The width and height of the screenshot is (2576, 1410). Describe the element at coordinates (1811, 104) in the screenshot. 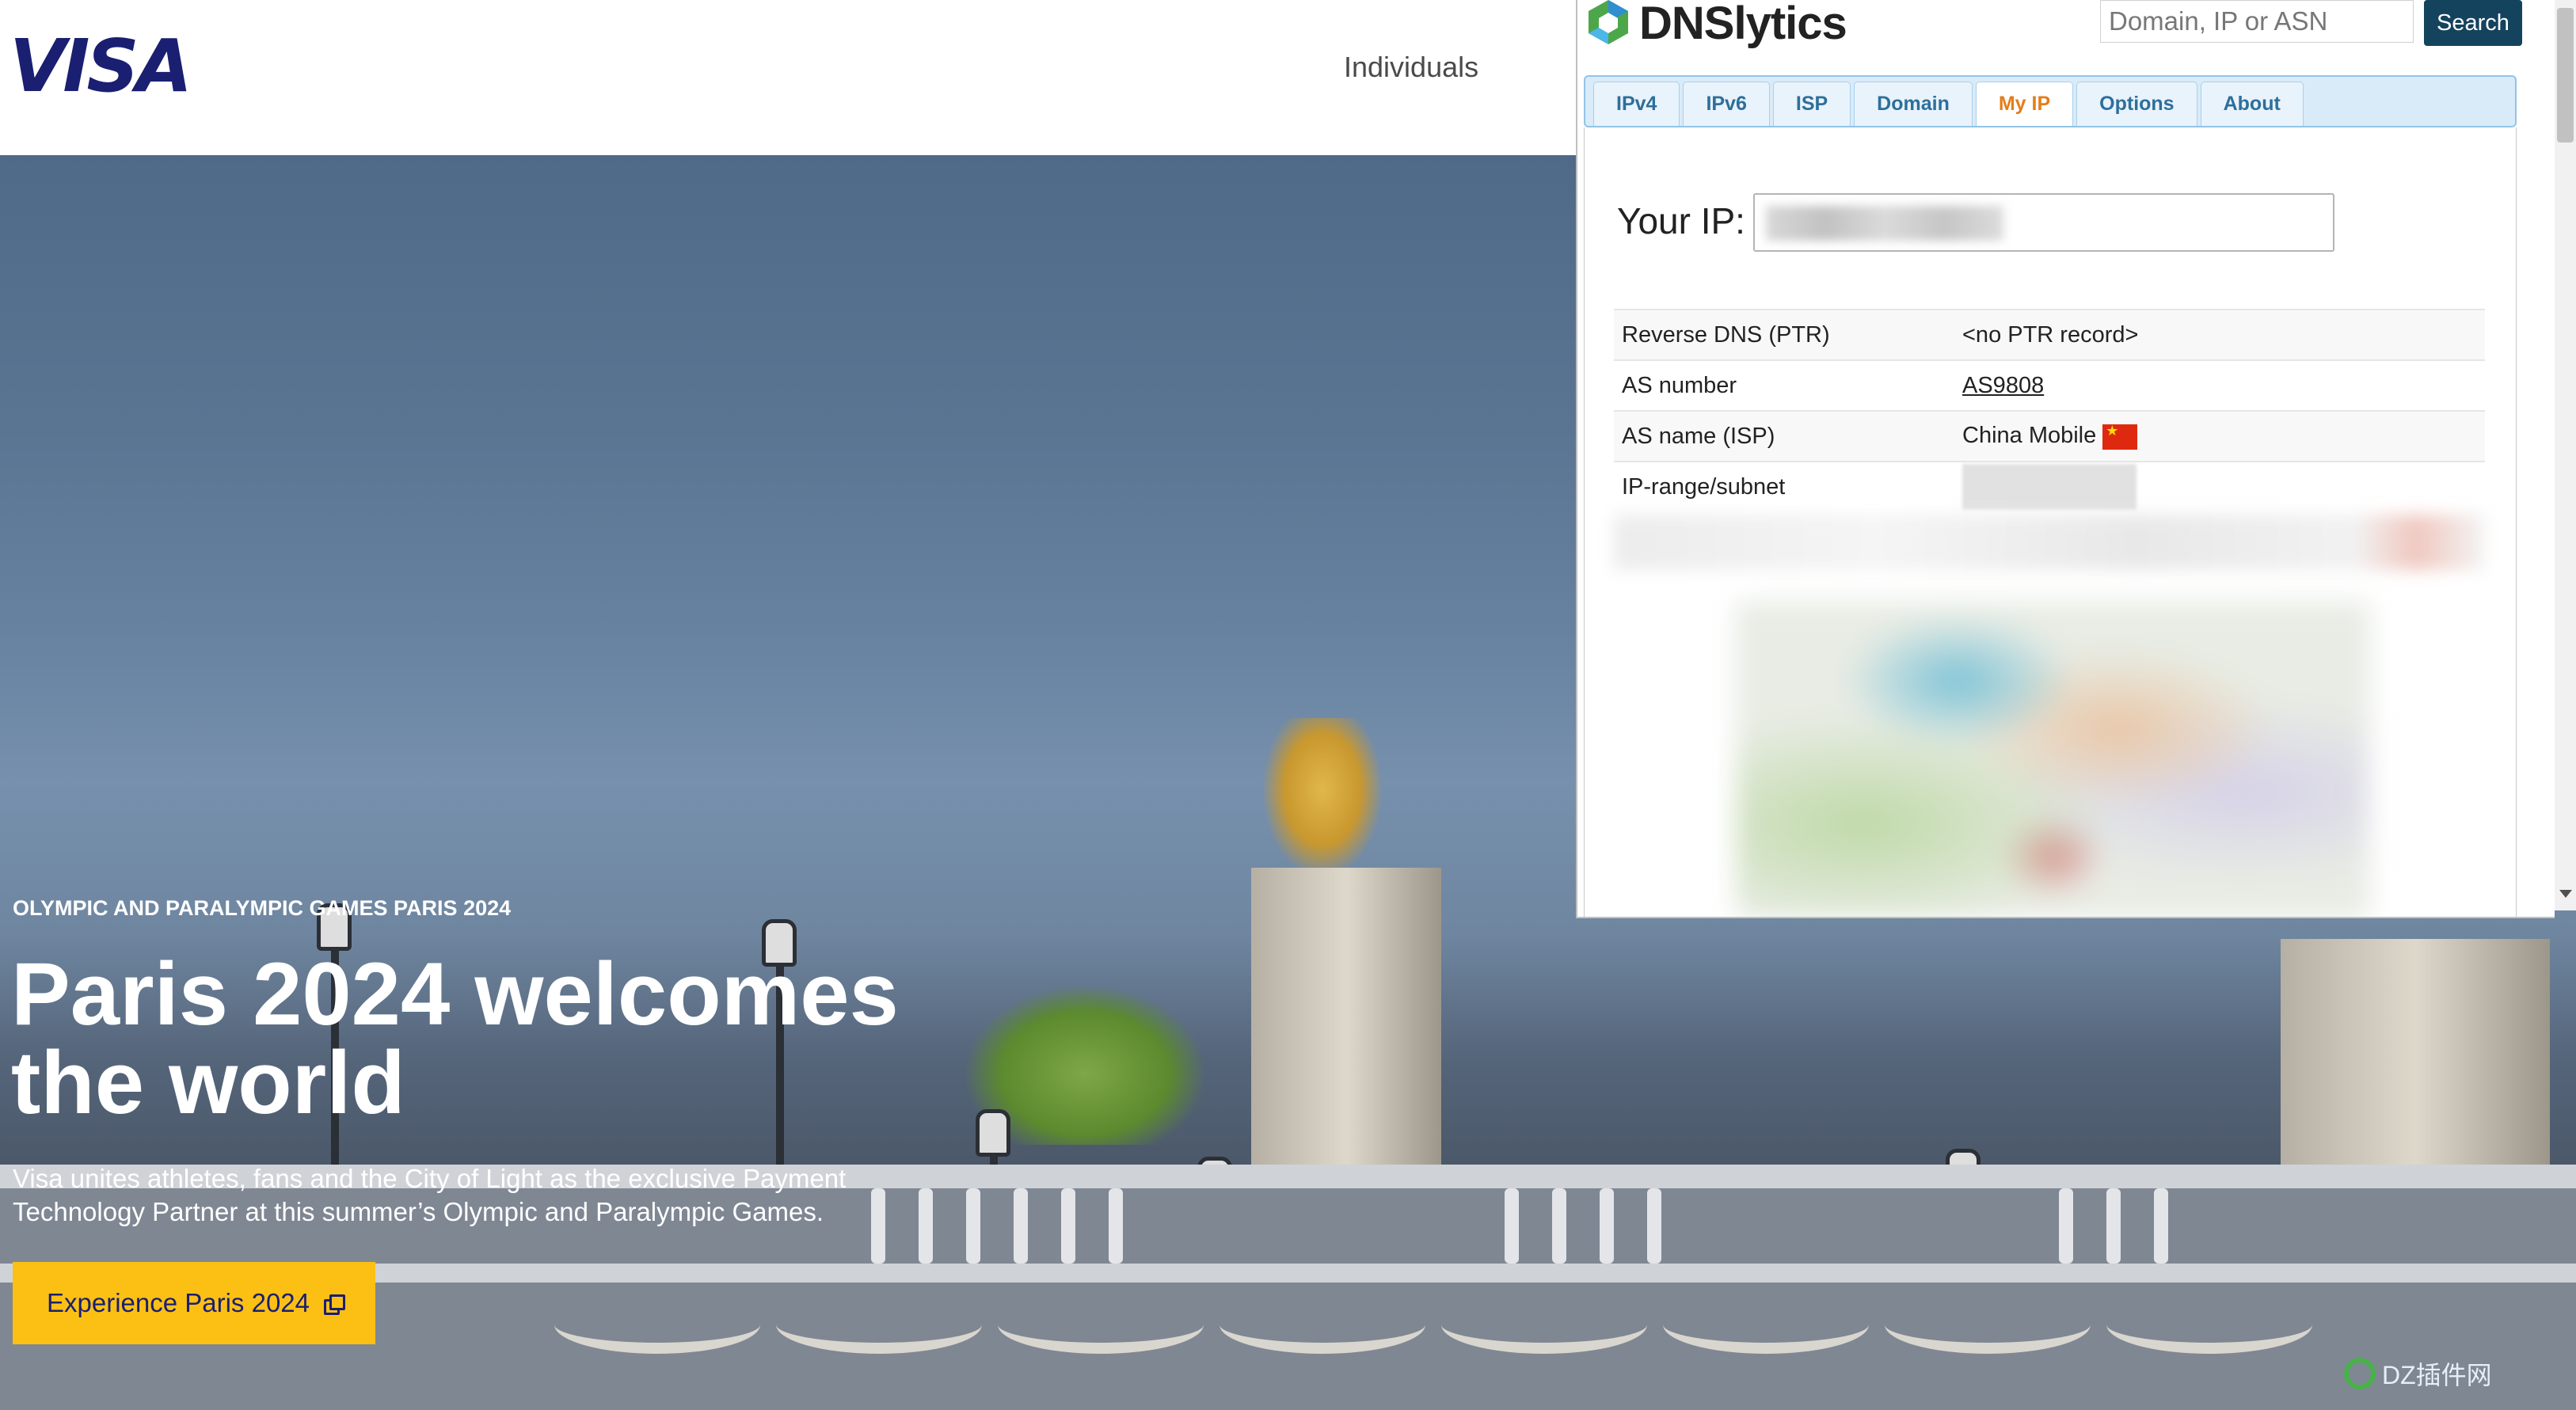

I see `tab-isp: ISP` at that location.